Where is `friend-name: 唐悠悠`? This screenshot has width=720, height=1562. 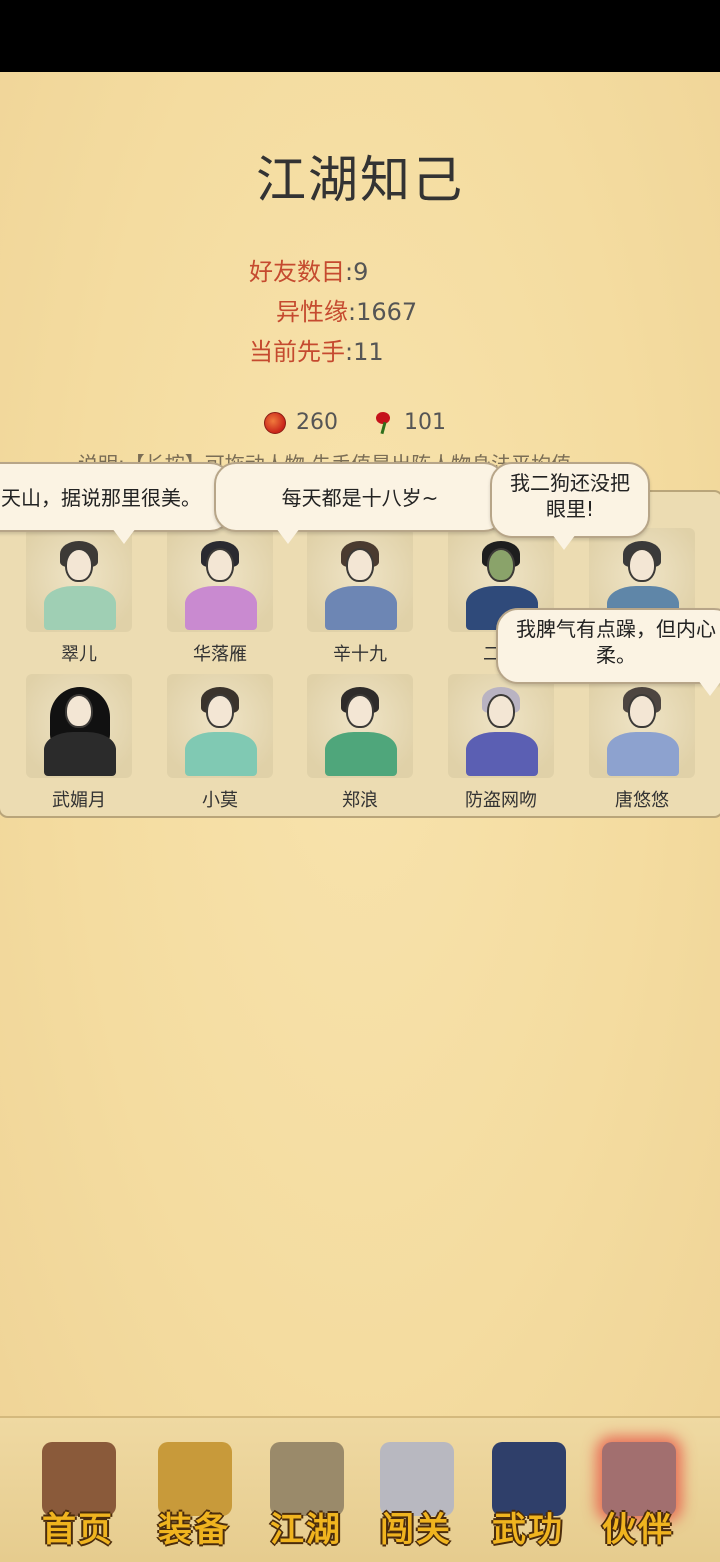 friend-name: 唐悠悠 is located at coordinates (642, 800).